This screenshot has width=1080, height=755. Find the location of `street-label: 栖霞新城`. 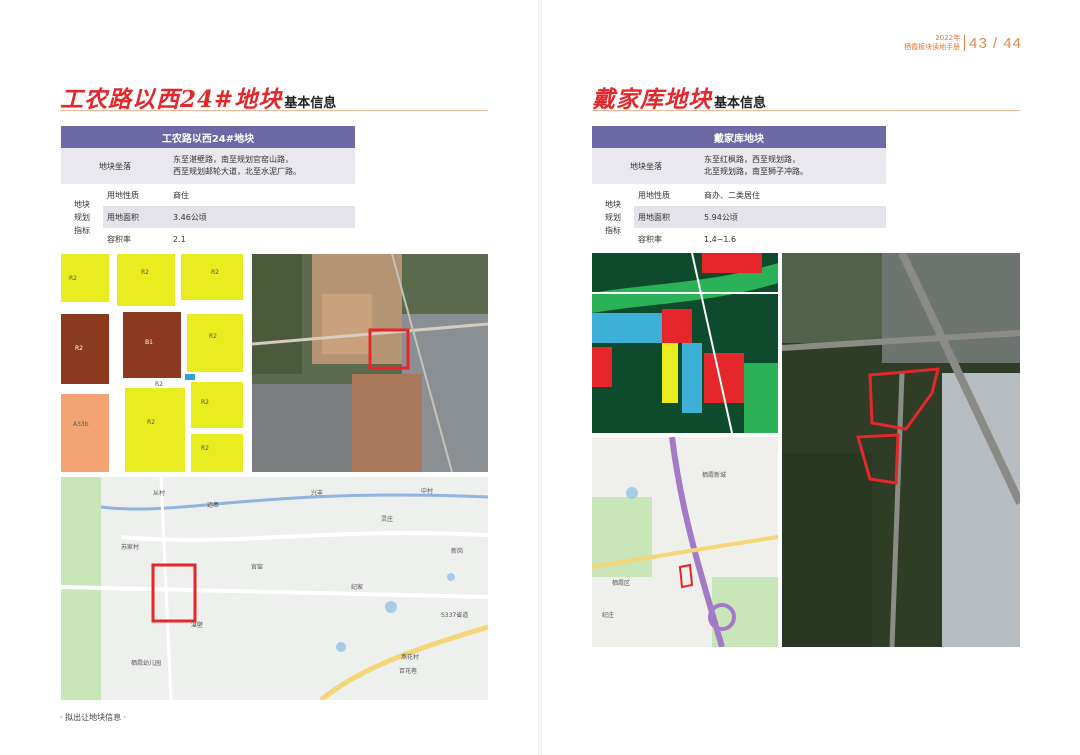

street-label: 栖霞新城 is located at coordinates (714, 475).